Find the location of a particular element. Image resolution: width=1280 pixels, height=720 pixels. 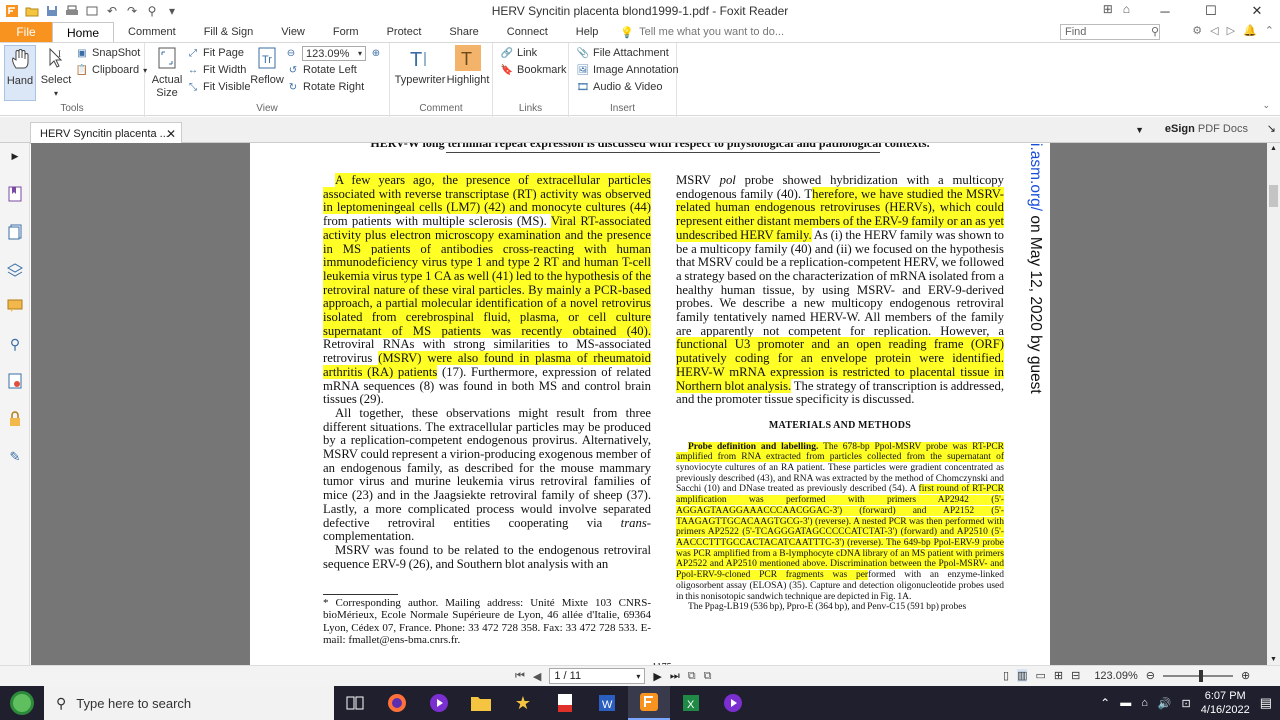

stamp-icon: ⚲ is located at coordinates (152, 11).